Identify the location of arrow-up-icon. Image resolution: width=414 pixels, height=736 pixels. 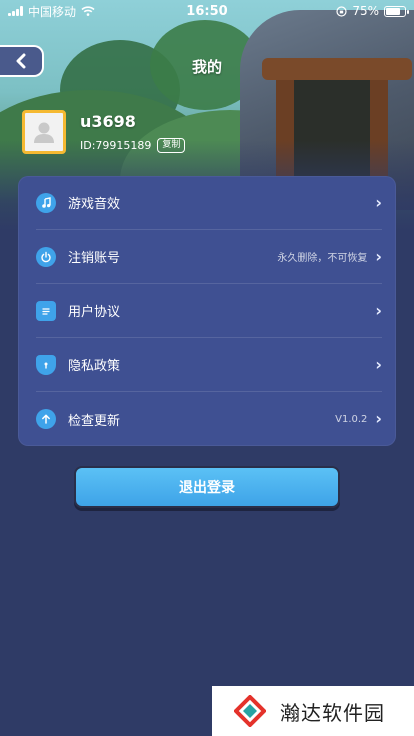
(46, 419).